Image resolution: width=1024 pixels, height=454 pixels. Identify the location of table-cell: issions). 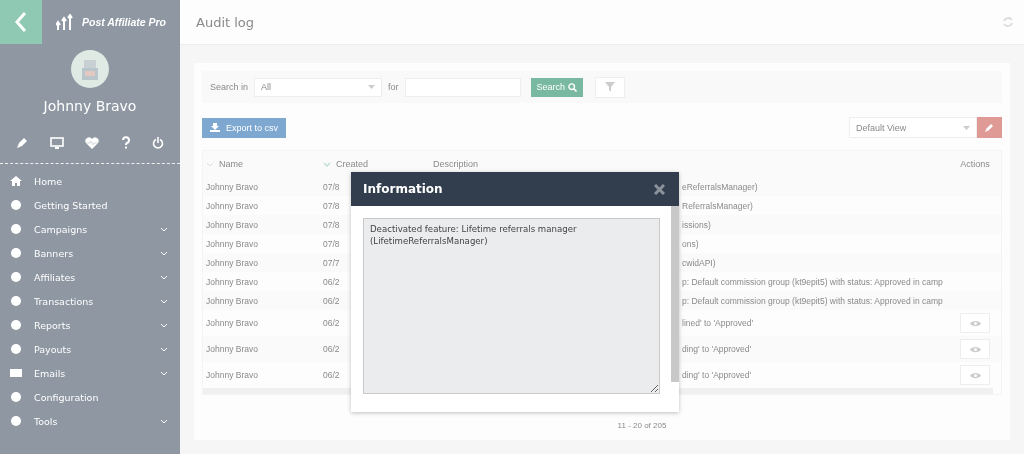
(696, 224).